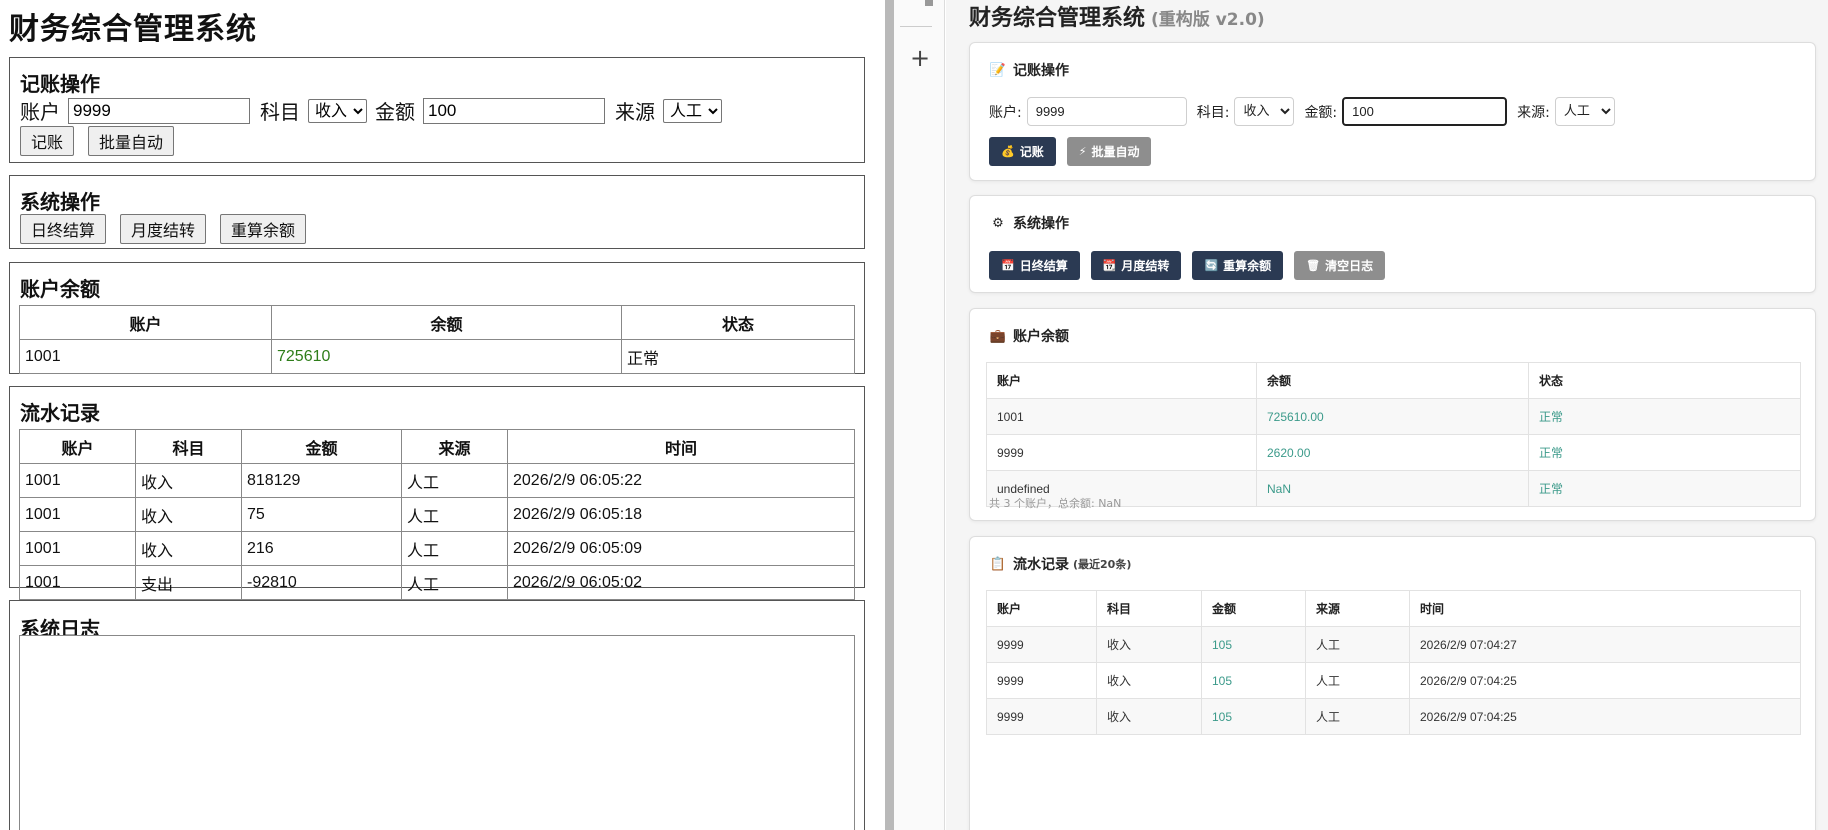 This screenshot has width=1828, height=830. Describe the element at coordinates (681, 480) in the screenshot. I see `cell: 2026/2/9 06:05:22` at that location.